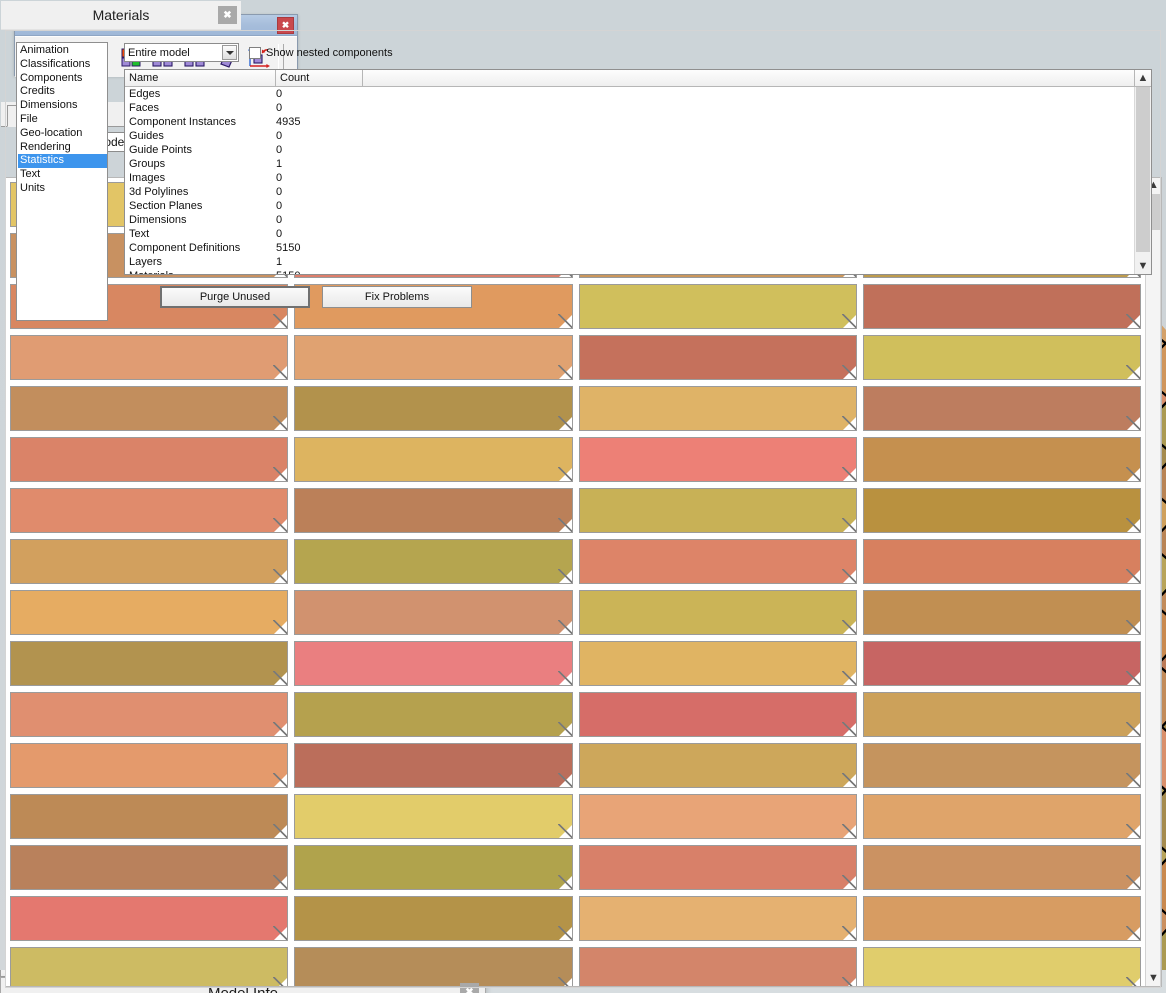 The width and height of the screenshot is (1166, 993). I want to click on table-row: Component Instances 4935, so click(629, 122).